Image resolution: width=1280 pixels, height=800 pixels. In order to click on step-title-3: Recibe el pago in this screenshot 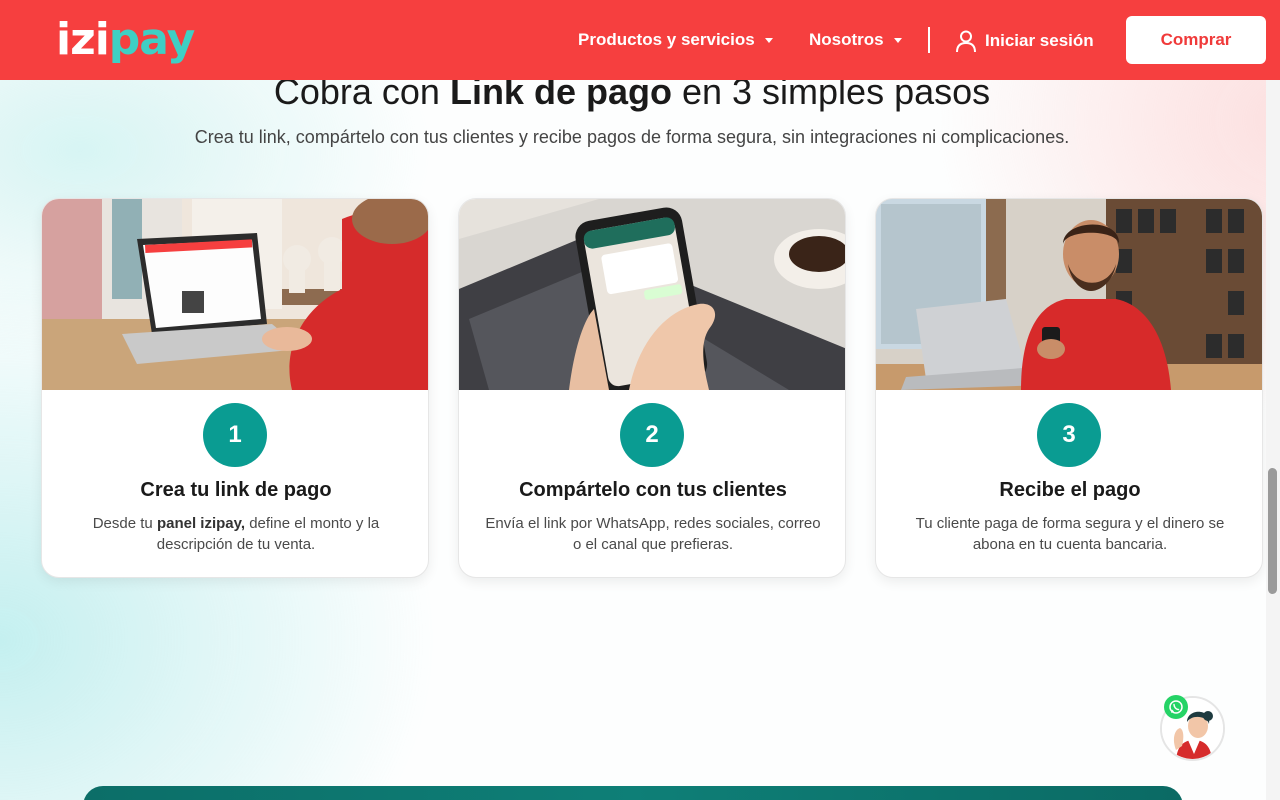, I will do `click(1070, 490)`.